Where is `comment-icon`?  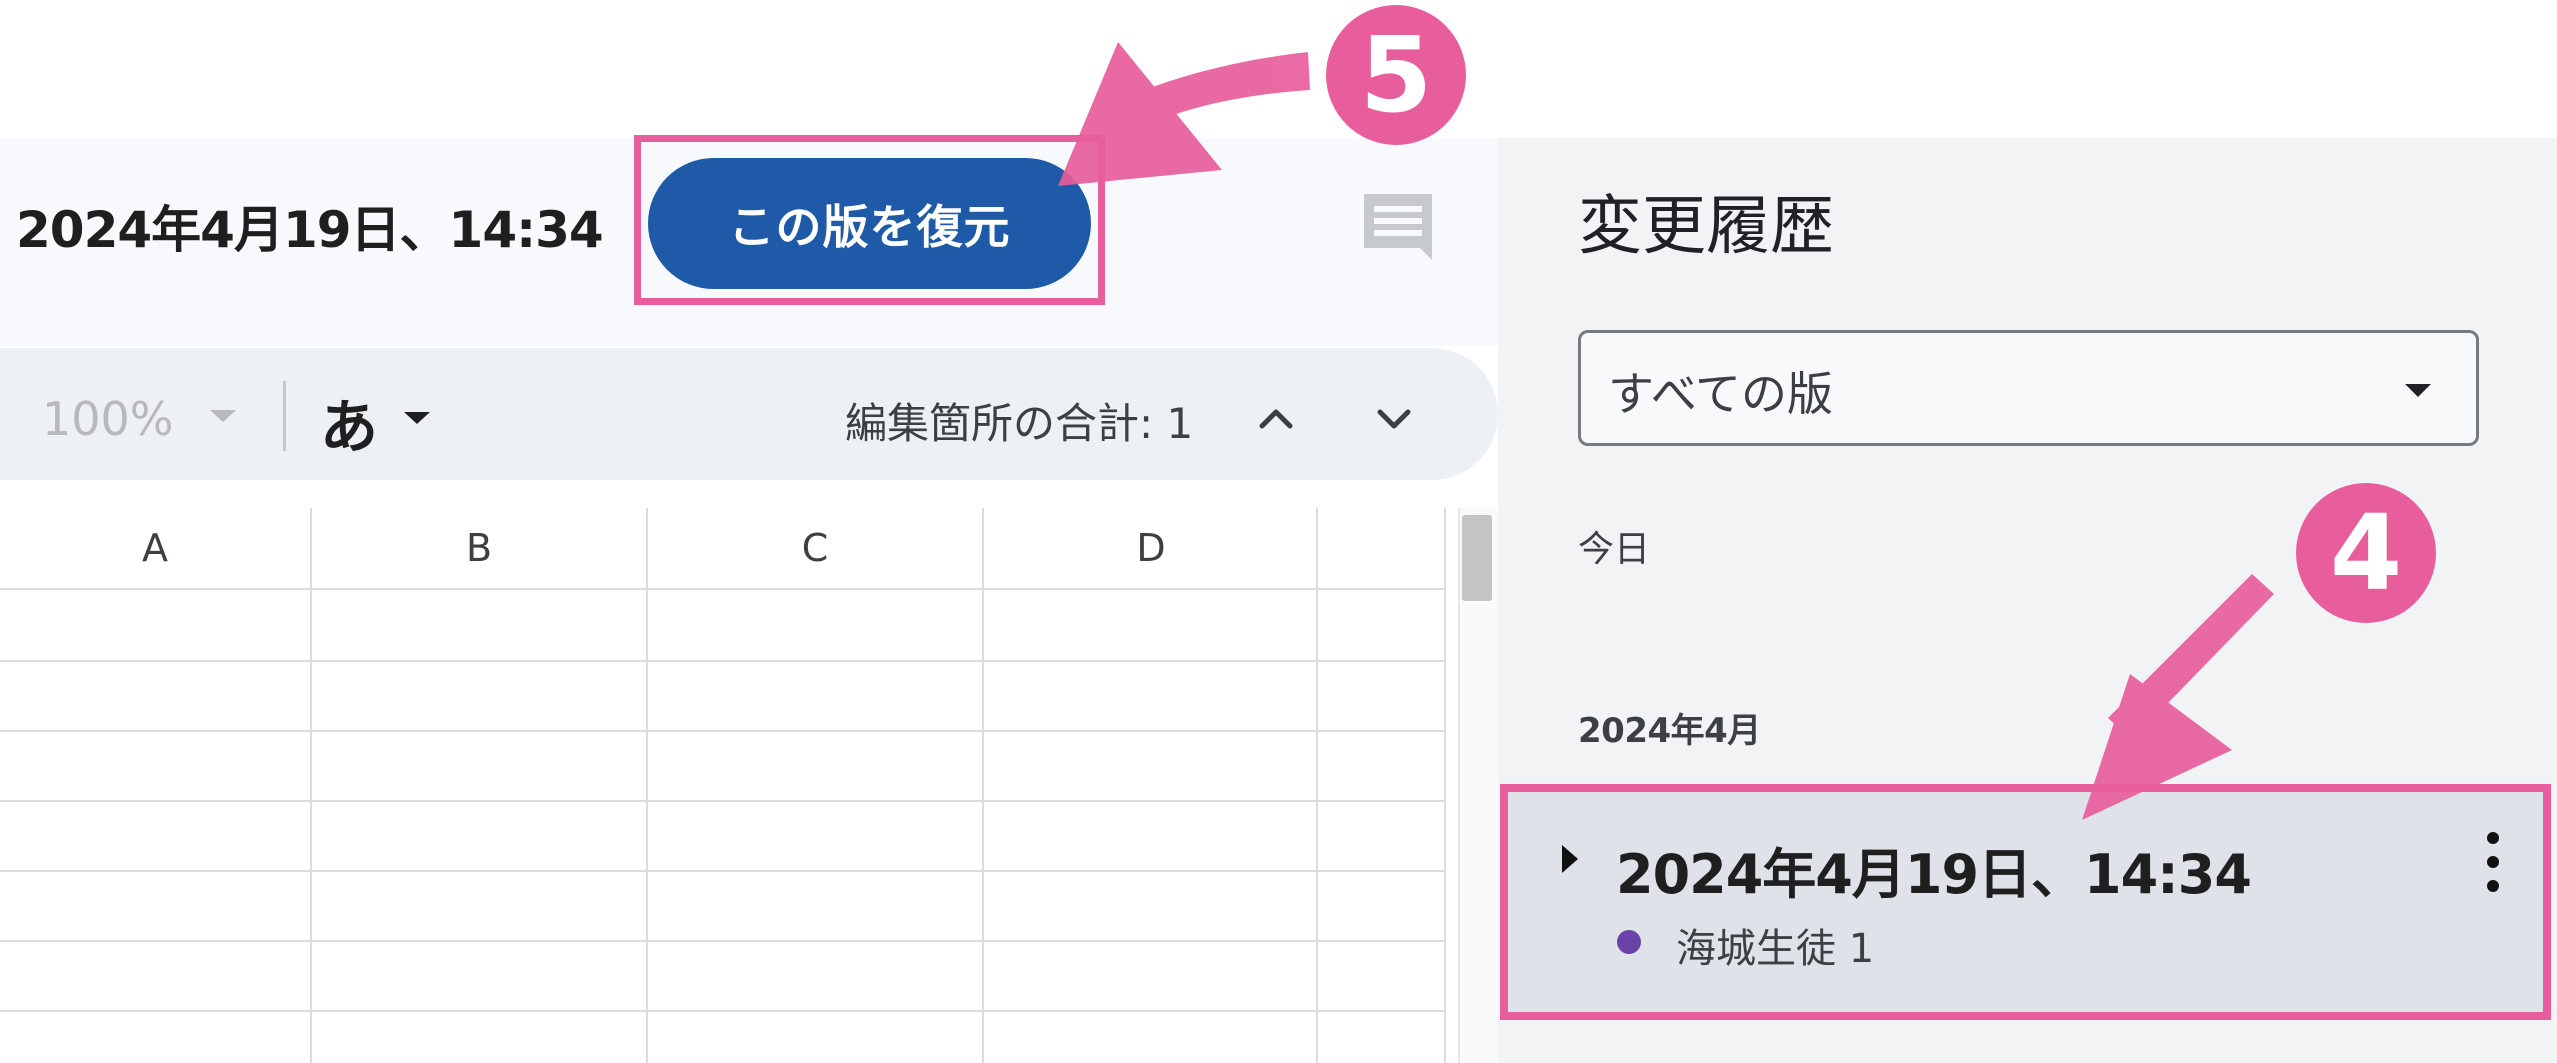
comment-icon is located at coordinates (1398, 227).